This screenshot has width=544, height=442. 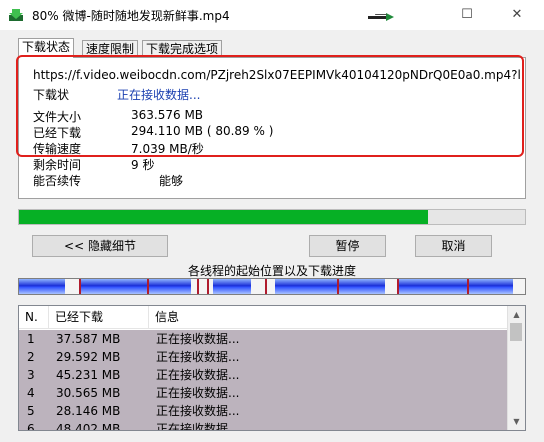 I want to click on download-manager-icon, so click(x=16, y=15).